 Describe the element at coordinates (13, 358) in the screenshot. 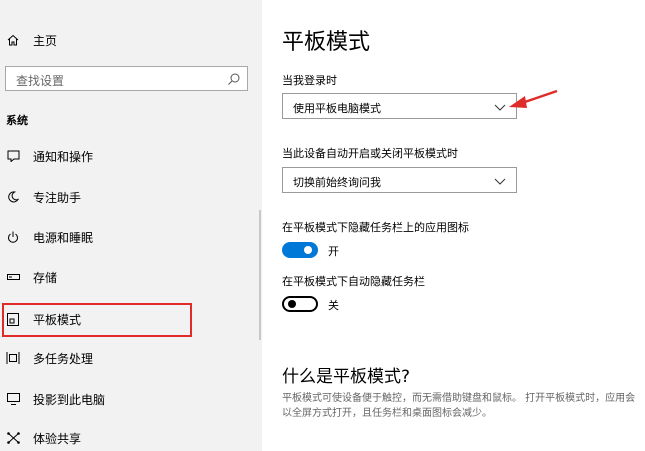

I see `multitasking-icon` at that location.